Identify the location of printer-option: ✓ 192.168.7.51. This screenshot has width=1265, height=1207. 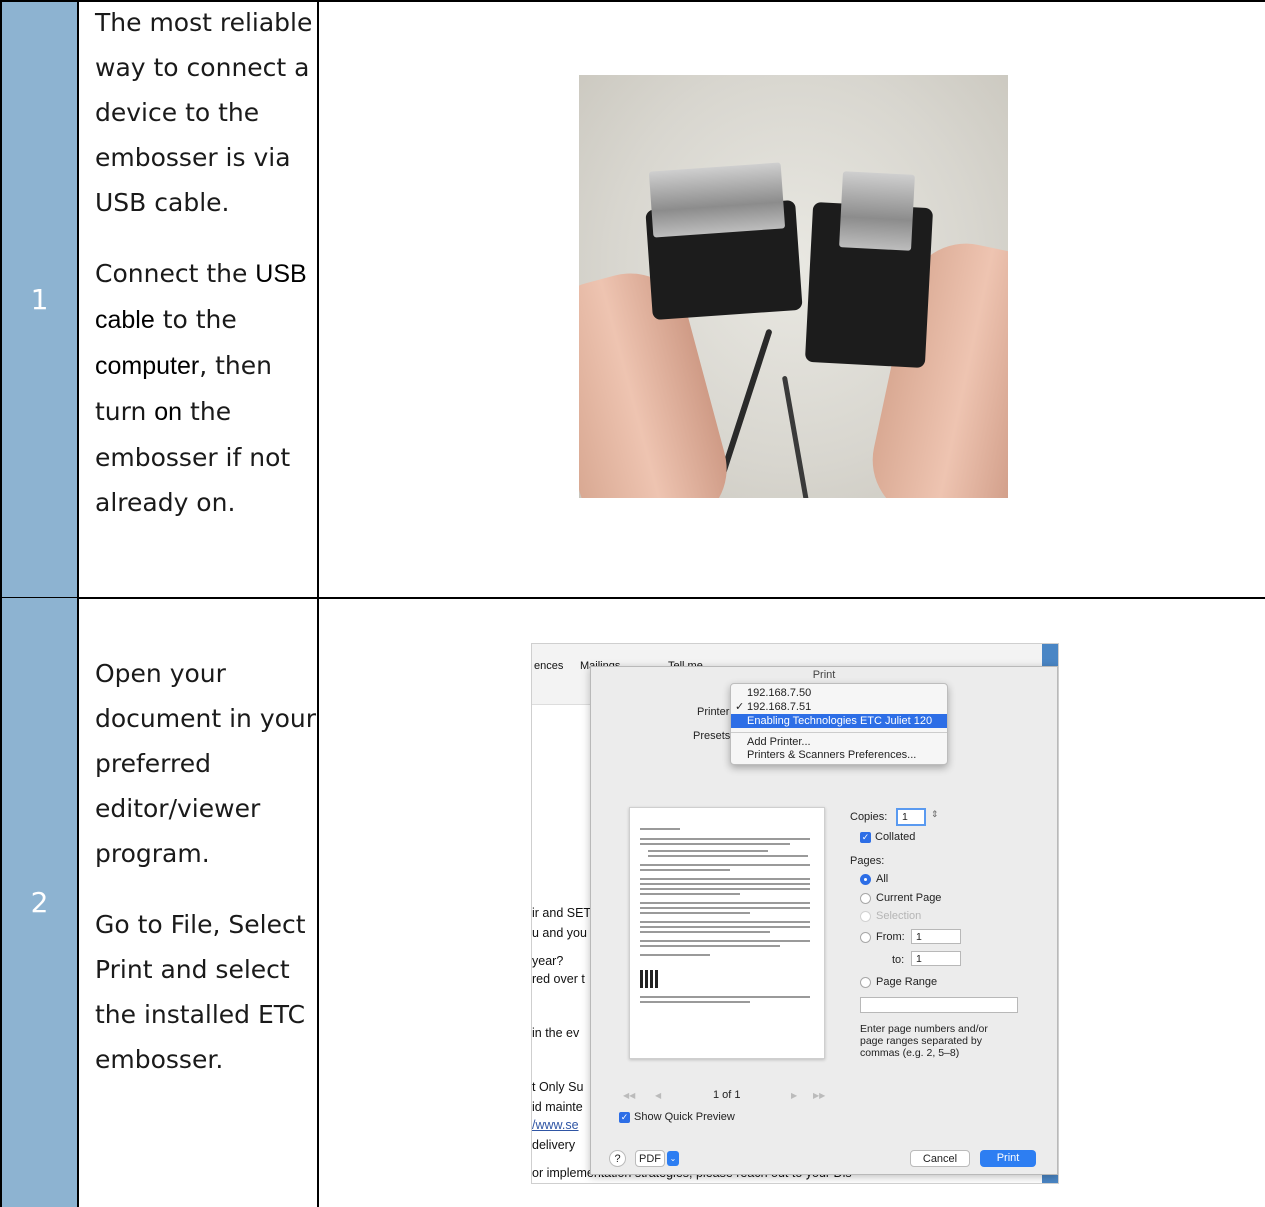
(839, 707).